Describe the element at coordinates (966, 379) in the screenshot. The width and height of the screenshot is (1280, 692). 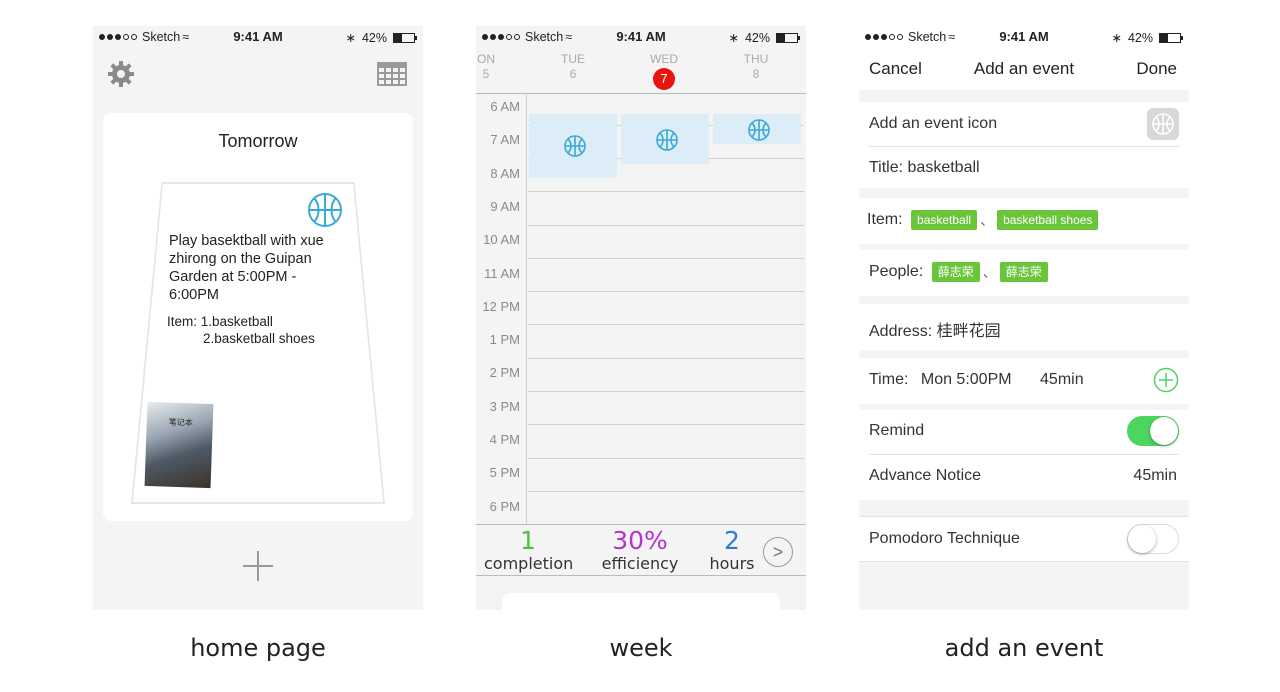
I see `time-value: Mon 5:00PM` at that location.